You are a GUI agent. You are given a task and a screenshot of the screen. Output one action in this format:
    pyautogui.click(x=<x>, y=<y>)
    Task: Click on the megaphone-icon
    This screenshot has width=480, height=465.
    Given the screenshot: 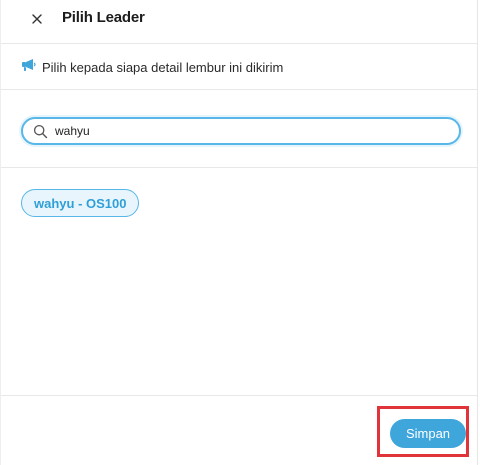 What is the action you would take?
    pyautogui.click(x=29, y=65)
    